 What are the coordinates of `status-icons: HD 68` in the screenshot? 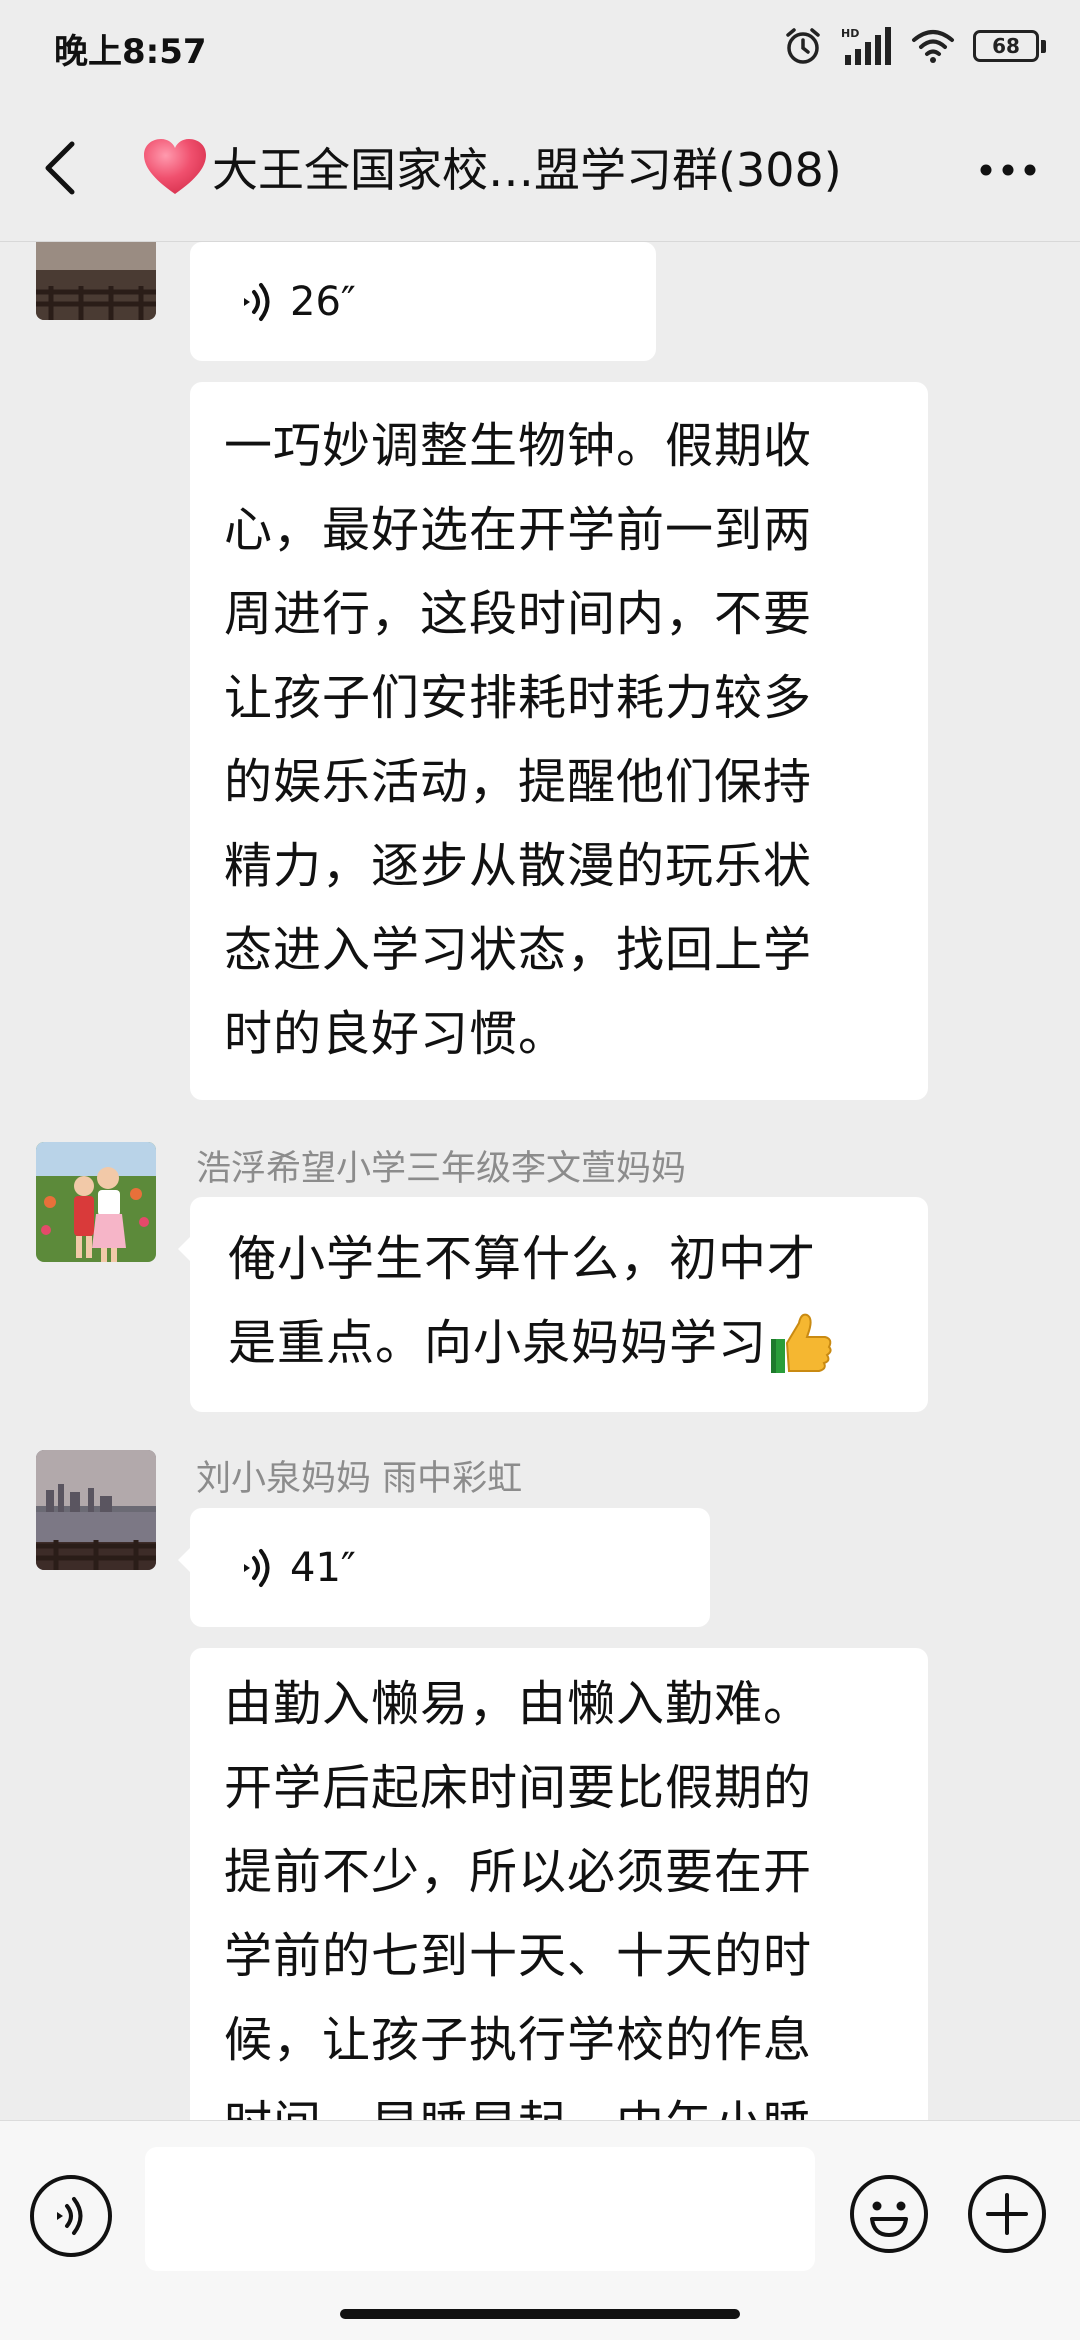 It's located at (914, 46).